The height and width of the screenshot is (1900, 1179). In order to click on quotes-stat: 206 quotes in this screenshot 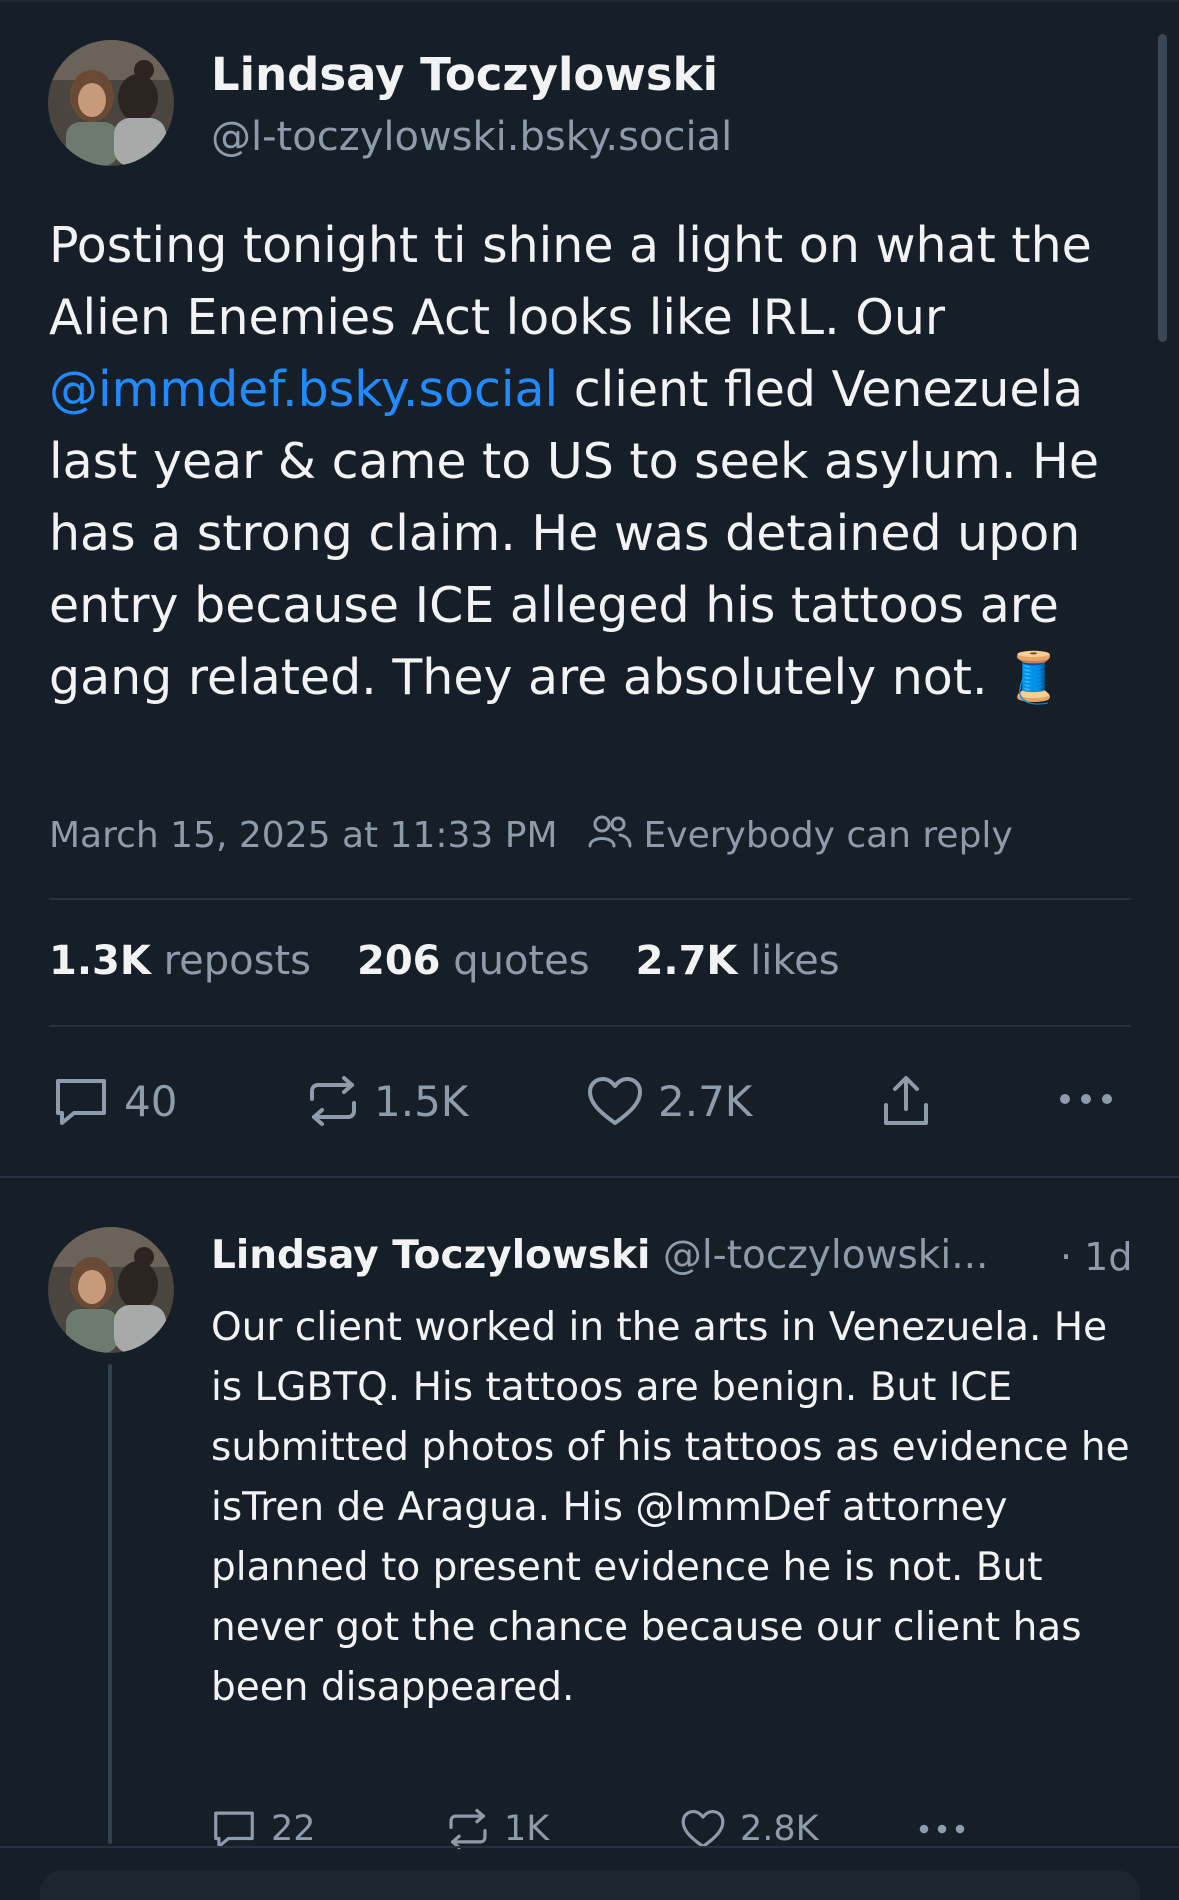, I will do `click(473, 961)`.